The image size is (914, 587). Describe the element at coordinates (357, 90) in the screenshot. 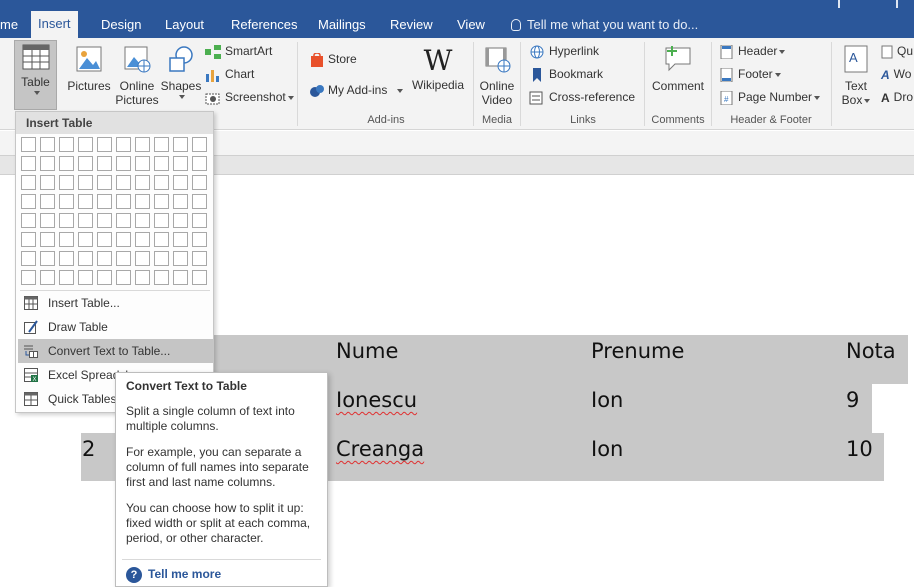

I see `my-addins-button: My Add-ins` at that location.